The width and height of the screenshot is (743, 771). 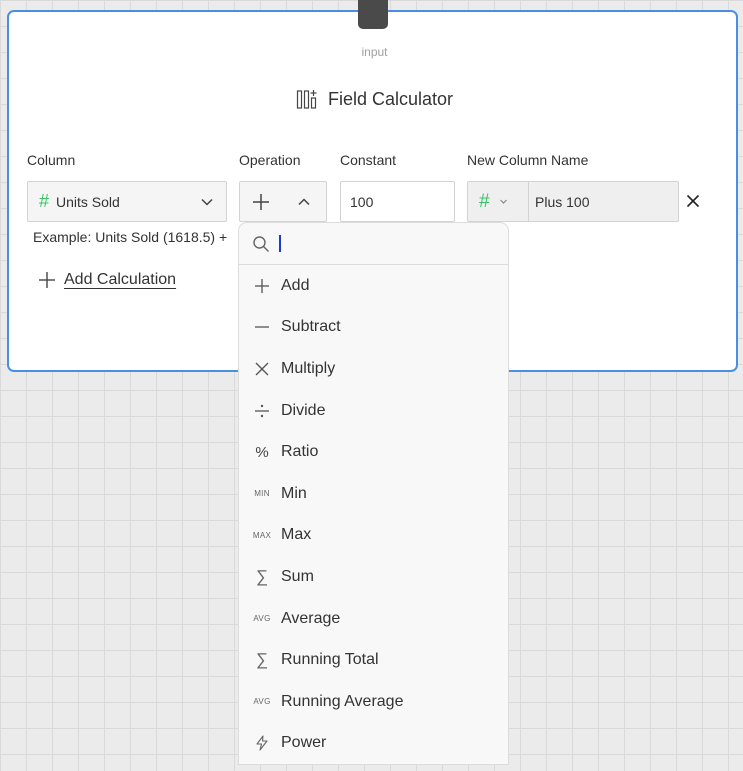 I want to click on menu-item-max: MAX Max, so click(x=373, y=536).